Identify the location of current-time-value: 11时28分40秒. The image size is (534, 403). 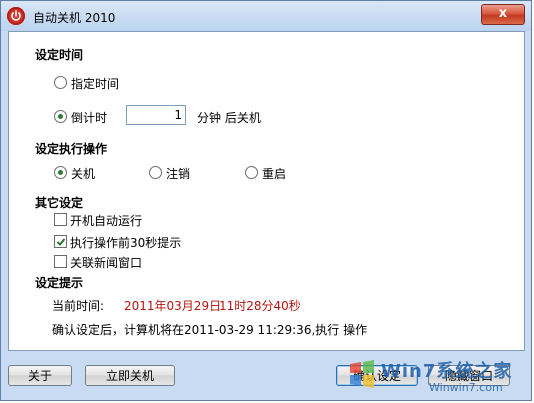
(260, 306).